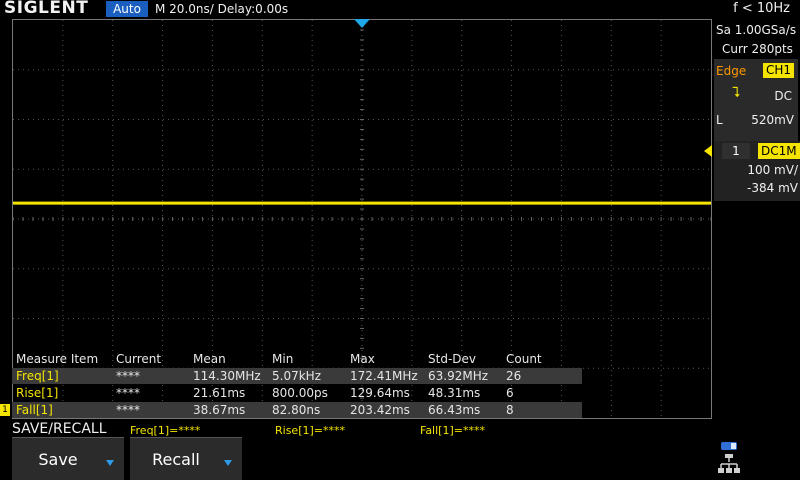 This screenshot has height=480, width=800. What do you see at coordinates (778, 70) in the screenshot?
I see `trigger-source-badge: CH1` at bounding box center [778, 70].